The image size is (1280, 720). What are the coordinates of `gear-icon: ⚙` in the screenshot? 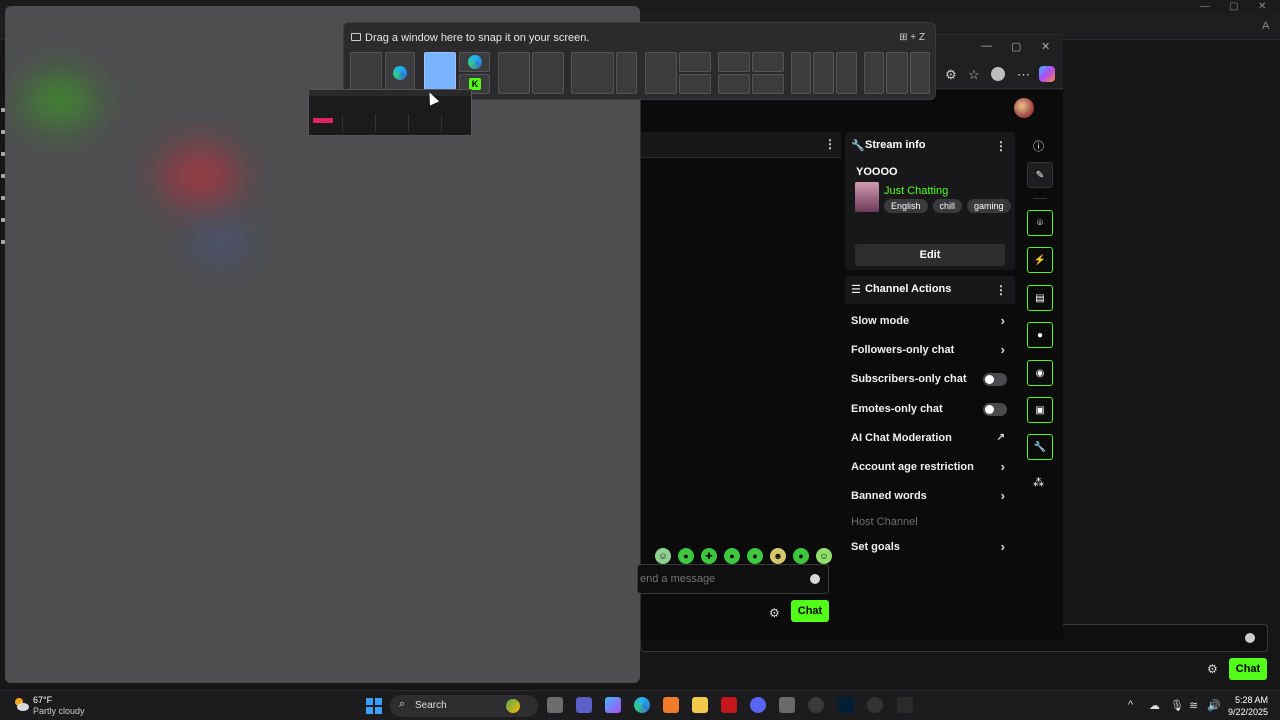 It's located at (1212, 669).